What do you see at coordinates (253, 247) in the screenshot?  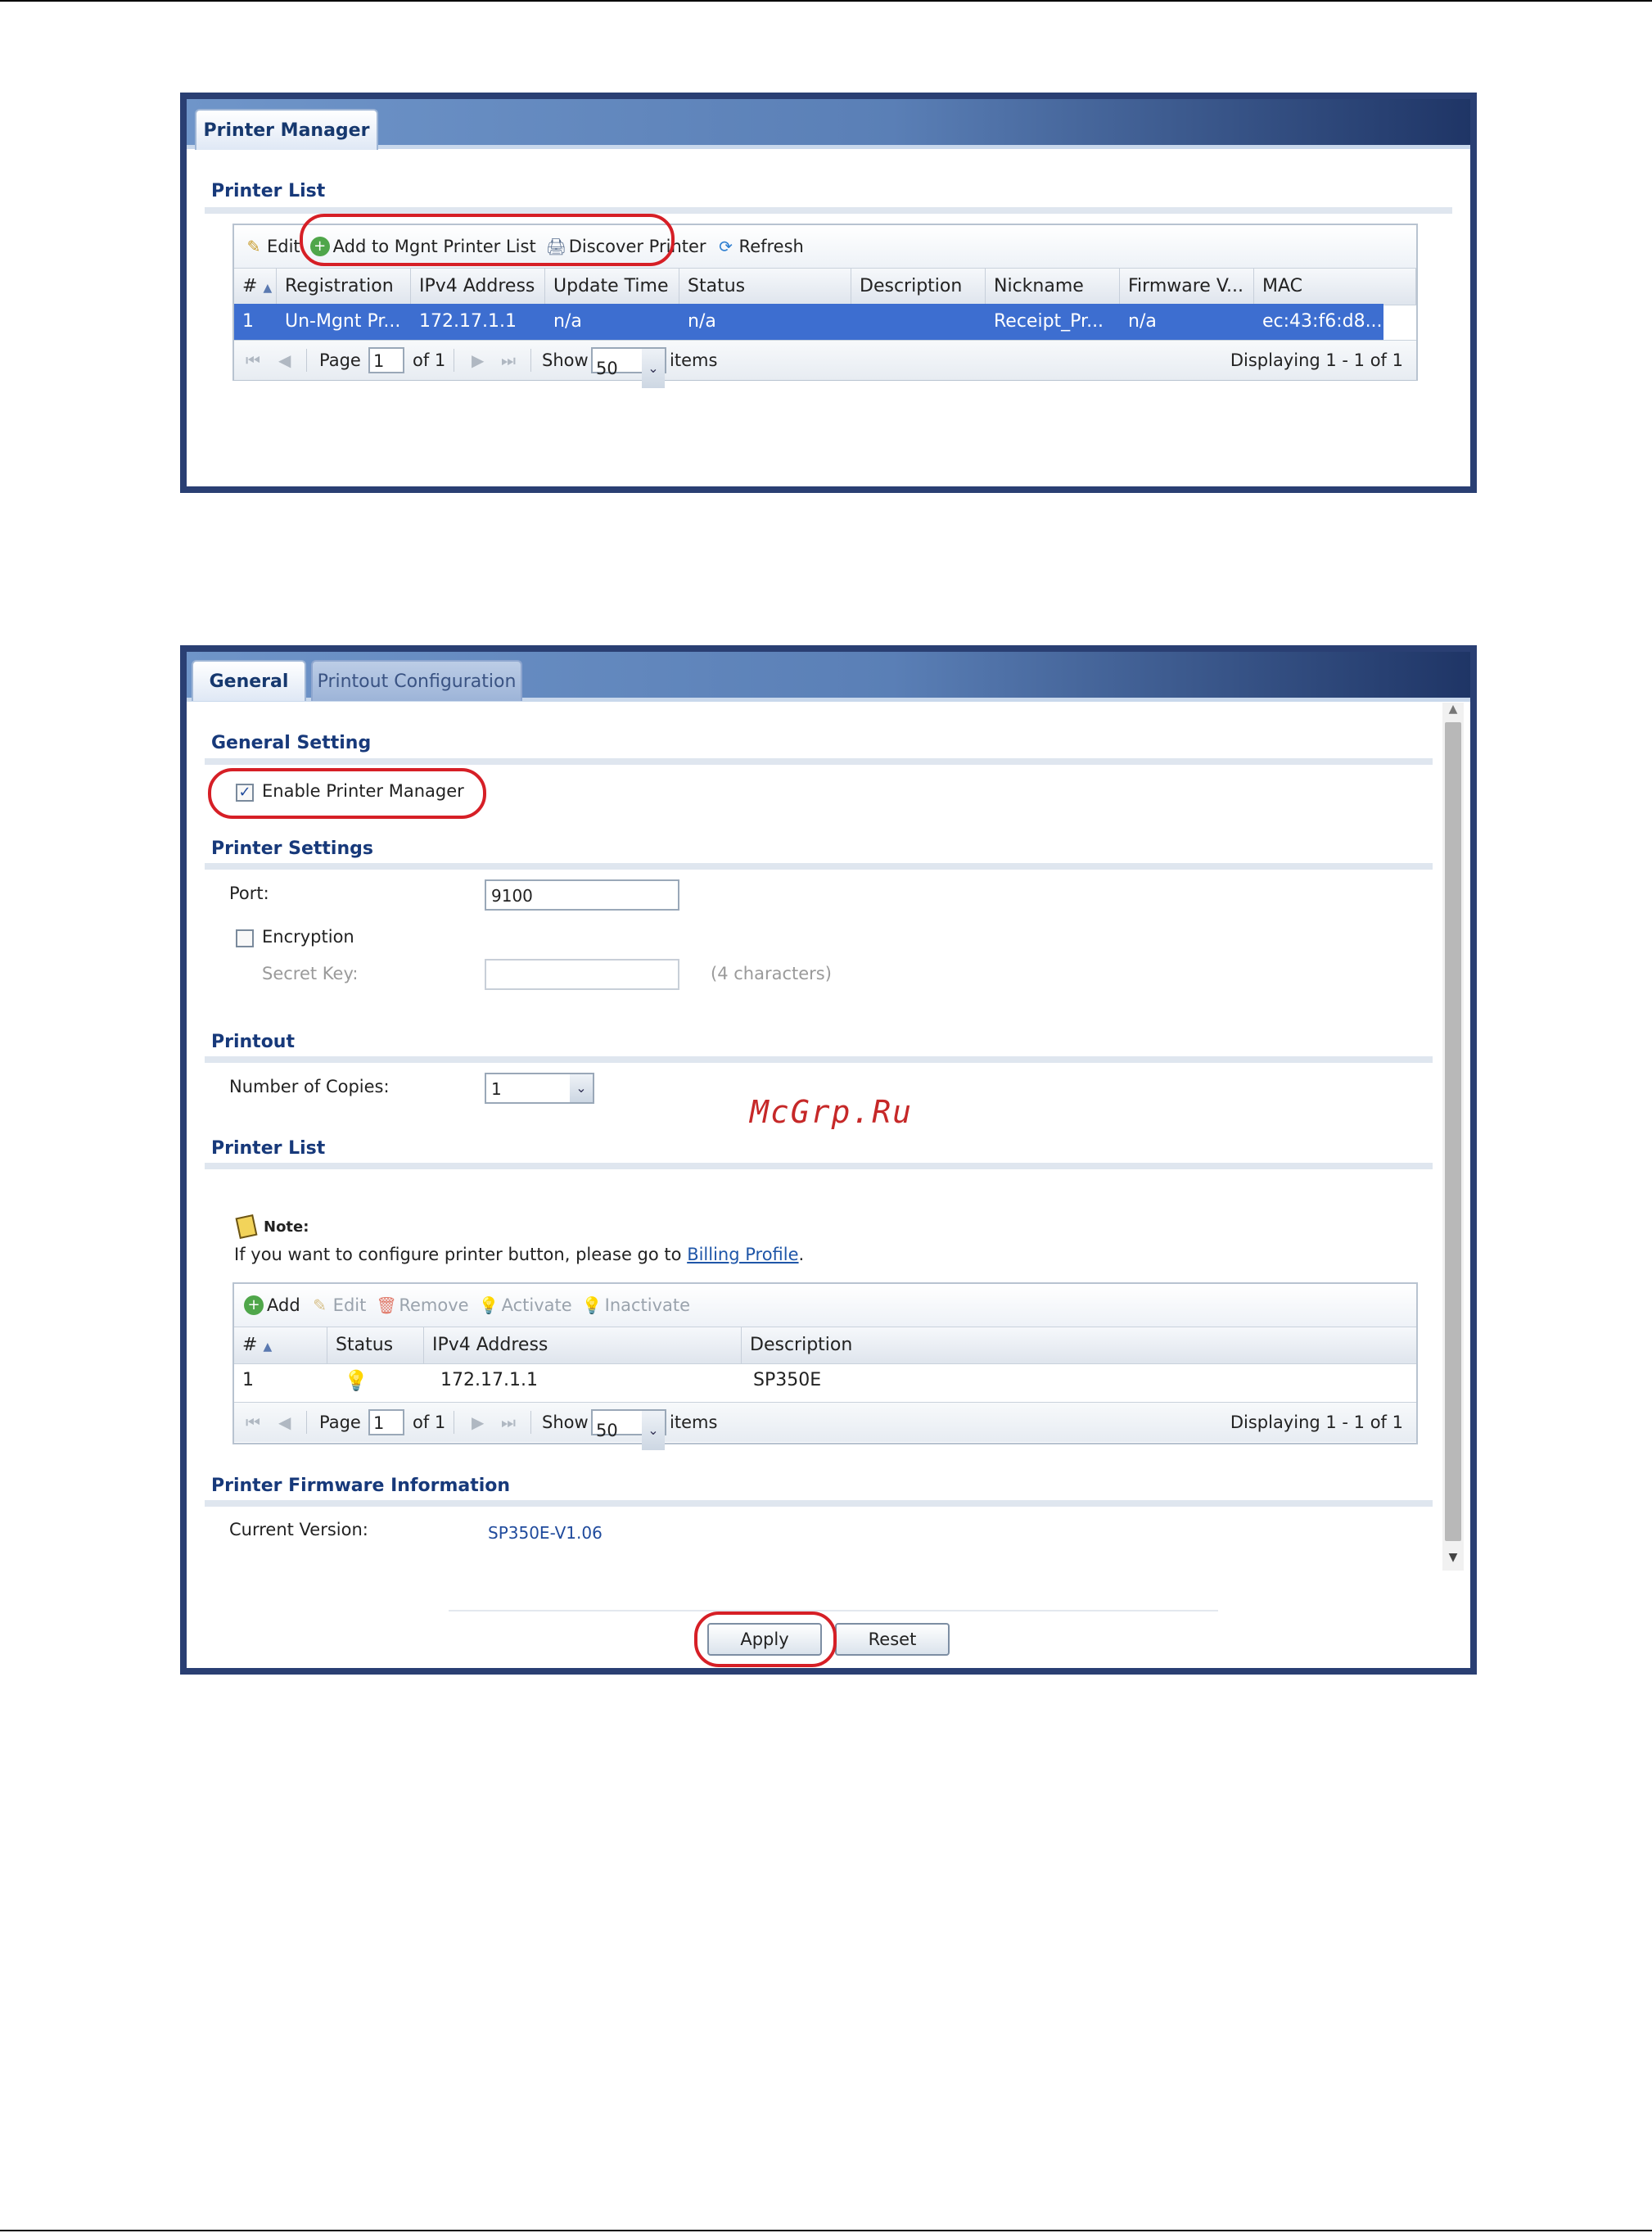 I see `edit-icon: ✎` at bounding box center [253, 247].